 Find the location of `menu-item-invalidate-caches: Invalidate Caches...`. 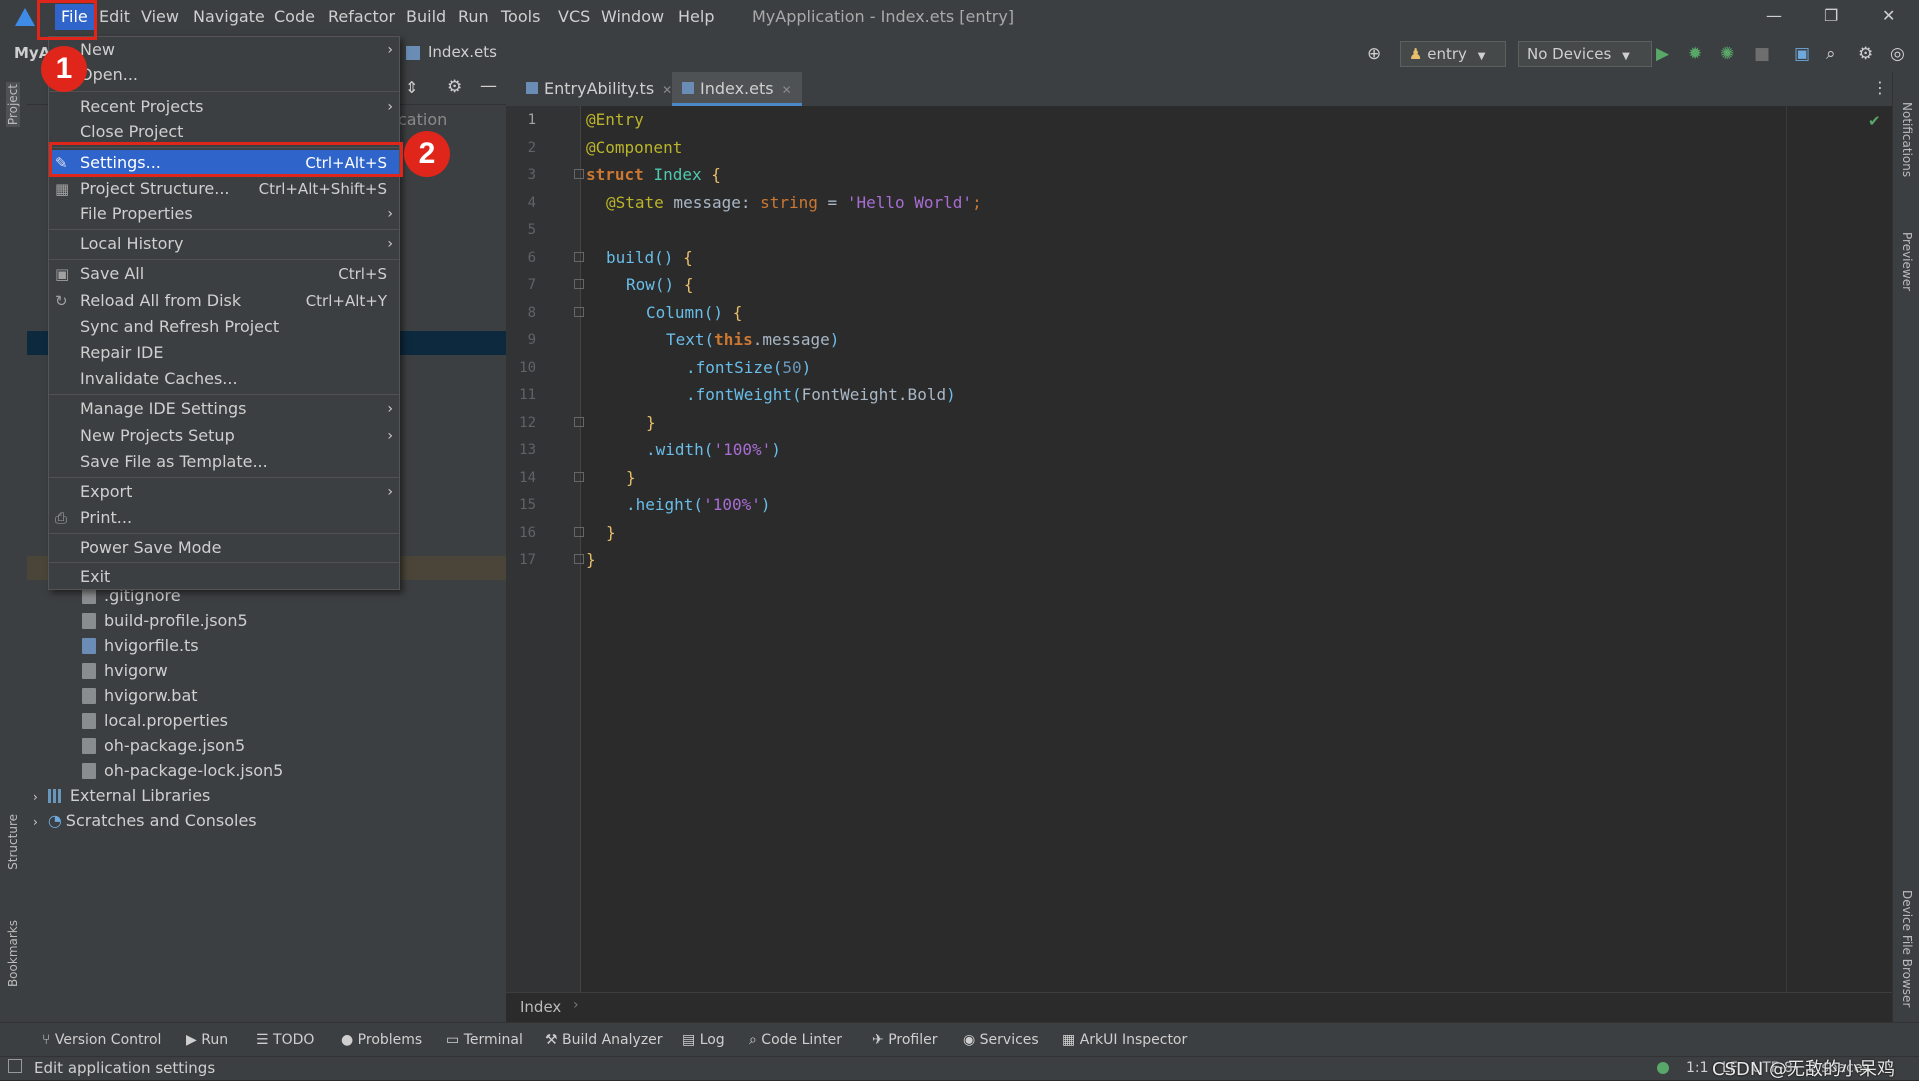

menu-item-invalidate-caches: Invalidate Caches... is located at coordinates (224, 379).